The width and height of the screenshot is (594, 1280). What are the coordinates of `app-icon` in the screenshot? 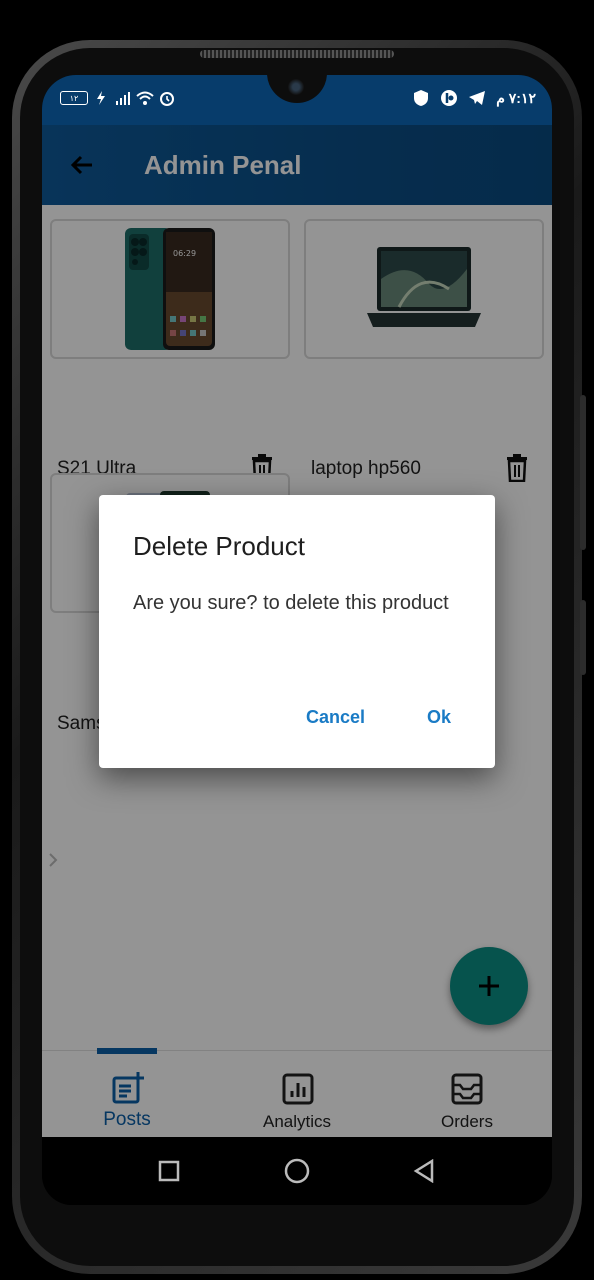 It's located at (449, 98).